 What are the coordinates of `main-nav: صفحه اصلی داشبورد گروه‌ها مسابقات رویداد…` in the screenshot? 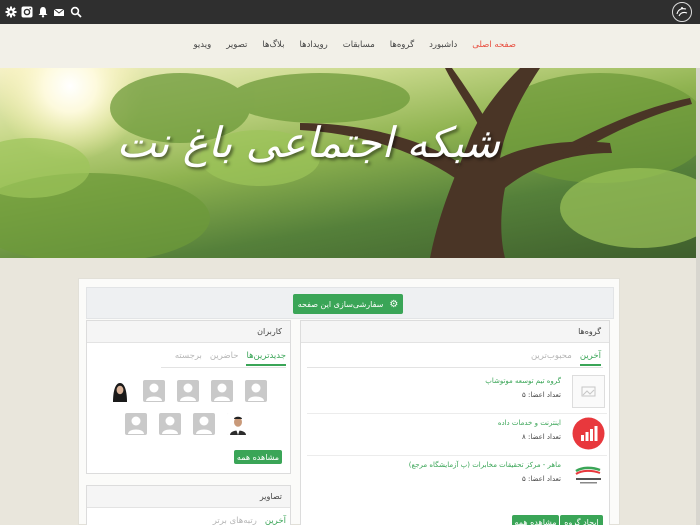 It's located at (354, 45).